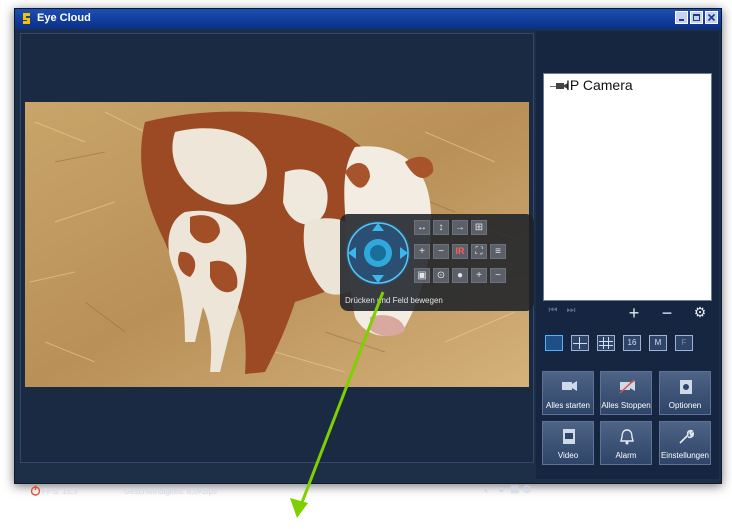 The image size is (732, 529). What do you see at coordinates (626, 455) in the screenshot?
I see `alarm-label: Alarm` at bounding box center [626, 455].